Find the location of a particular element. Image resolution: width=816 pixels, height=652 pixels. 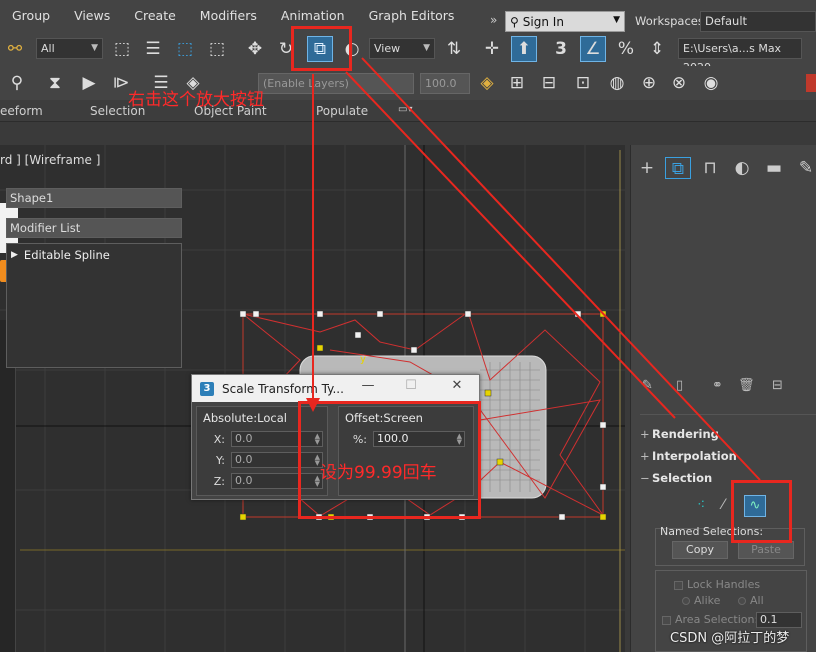

spline-mode-icon: ∿ is located at coordinates (755, 506).